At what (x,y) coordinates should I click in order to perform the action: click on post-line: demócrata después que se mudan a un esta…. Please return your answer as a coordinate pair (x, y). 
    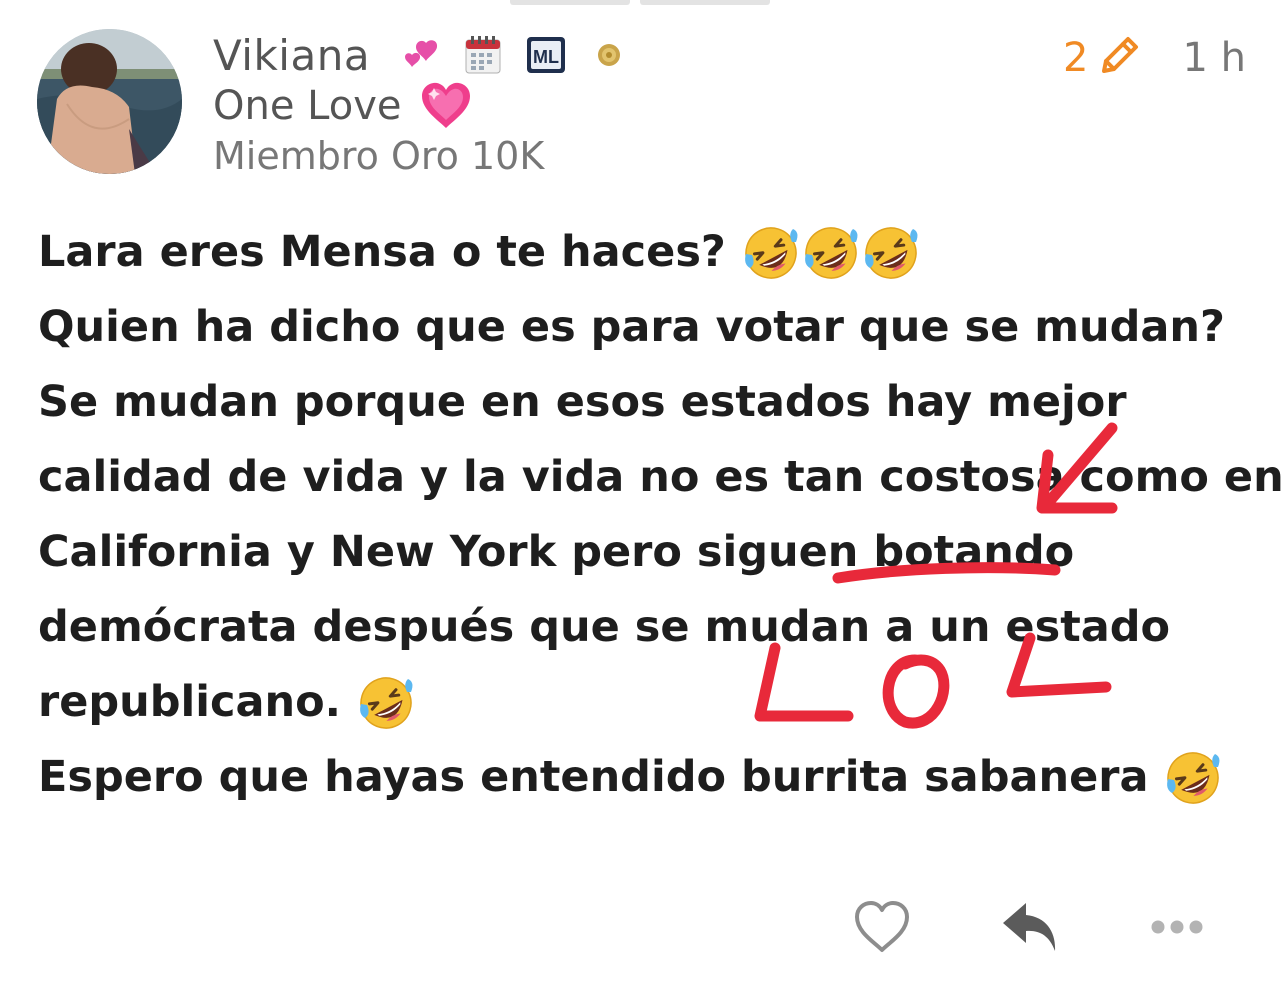
    Looking at the image, I should click on (604, 627).